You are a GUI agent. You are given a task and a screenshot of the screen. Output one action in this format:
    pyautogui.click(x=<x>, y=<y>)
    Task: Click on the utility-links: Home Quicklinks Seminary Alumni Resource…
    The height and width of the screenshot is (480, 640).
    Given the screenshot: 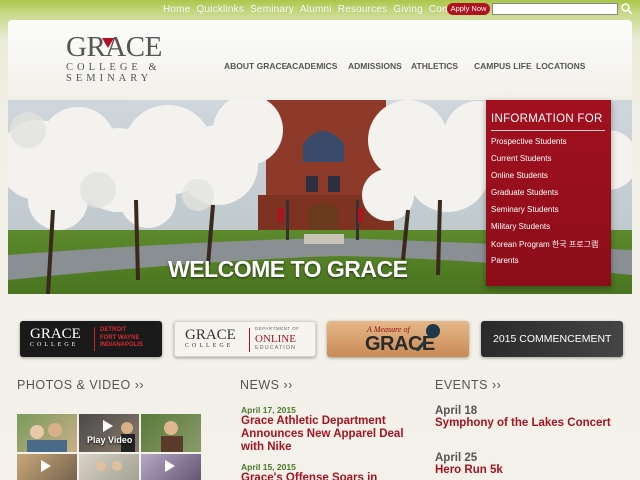 What is the action you would take?
    pyautogui.click(x=317, y=9)
    